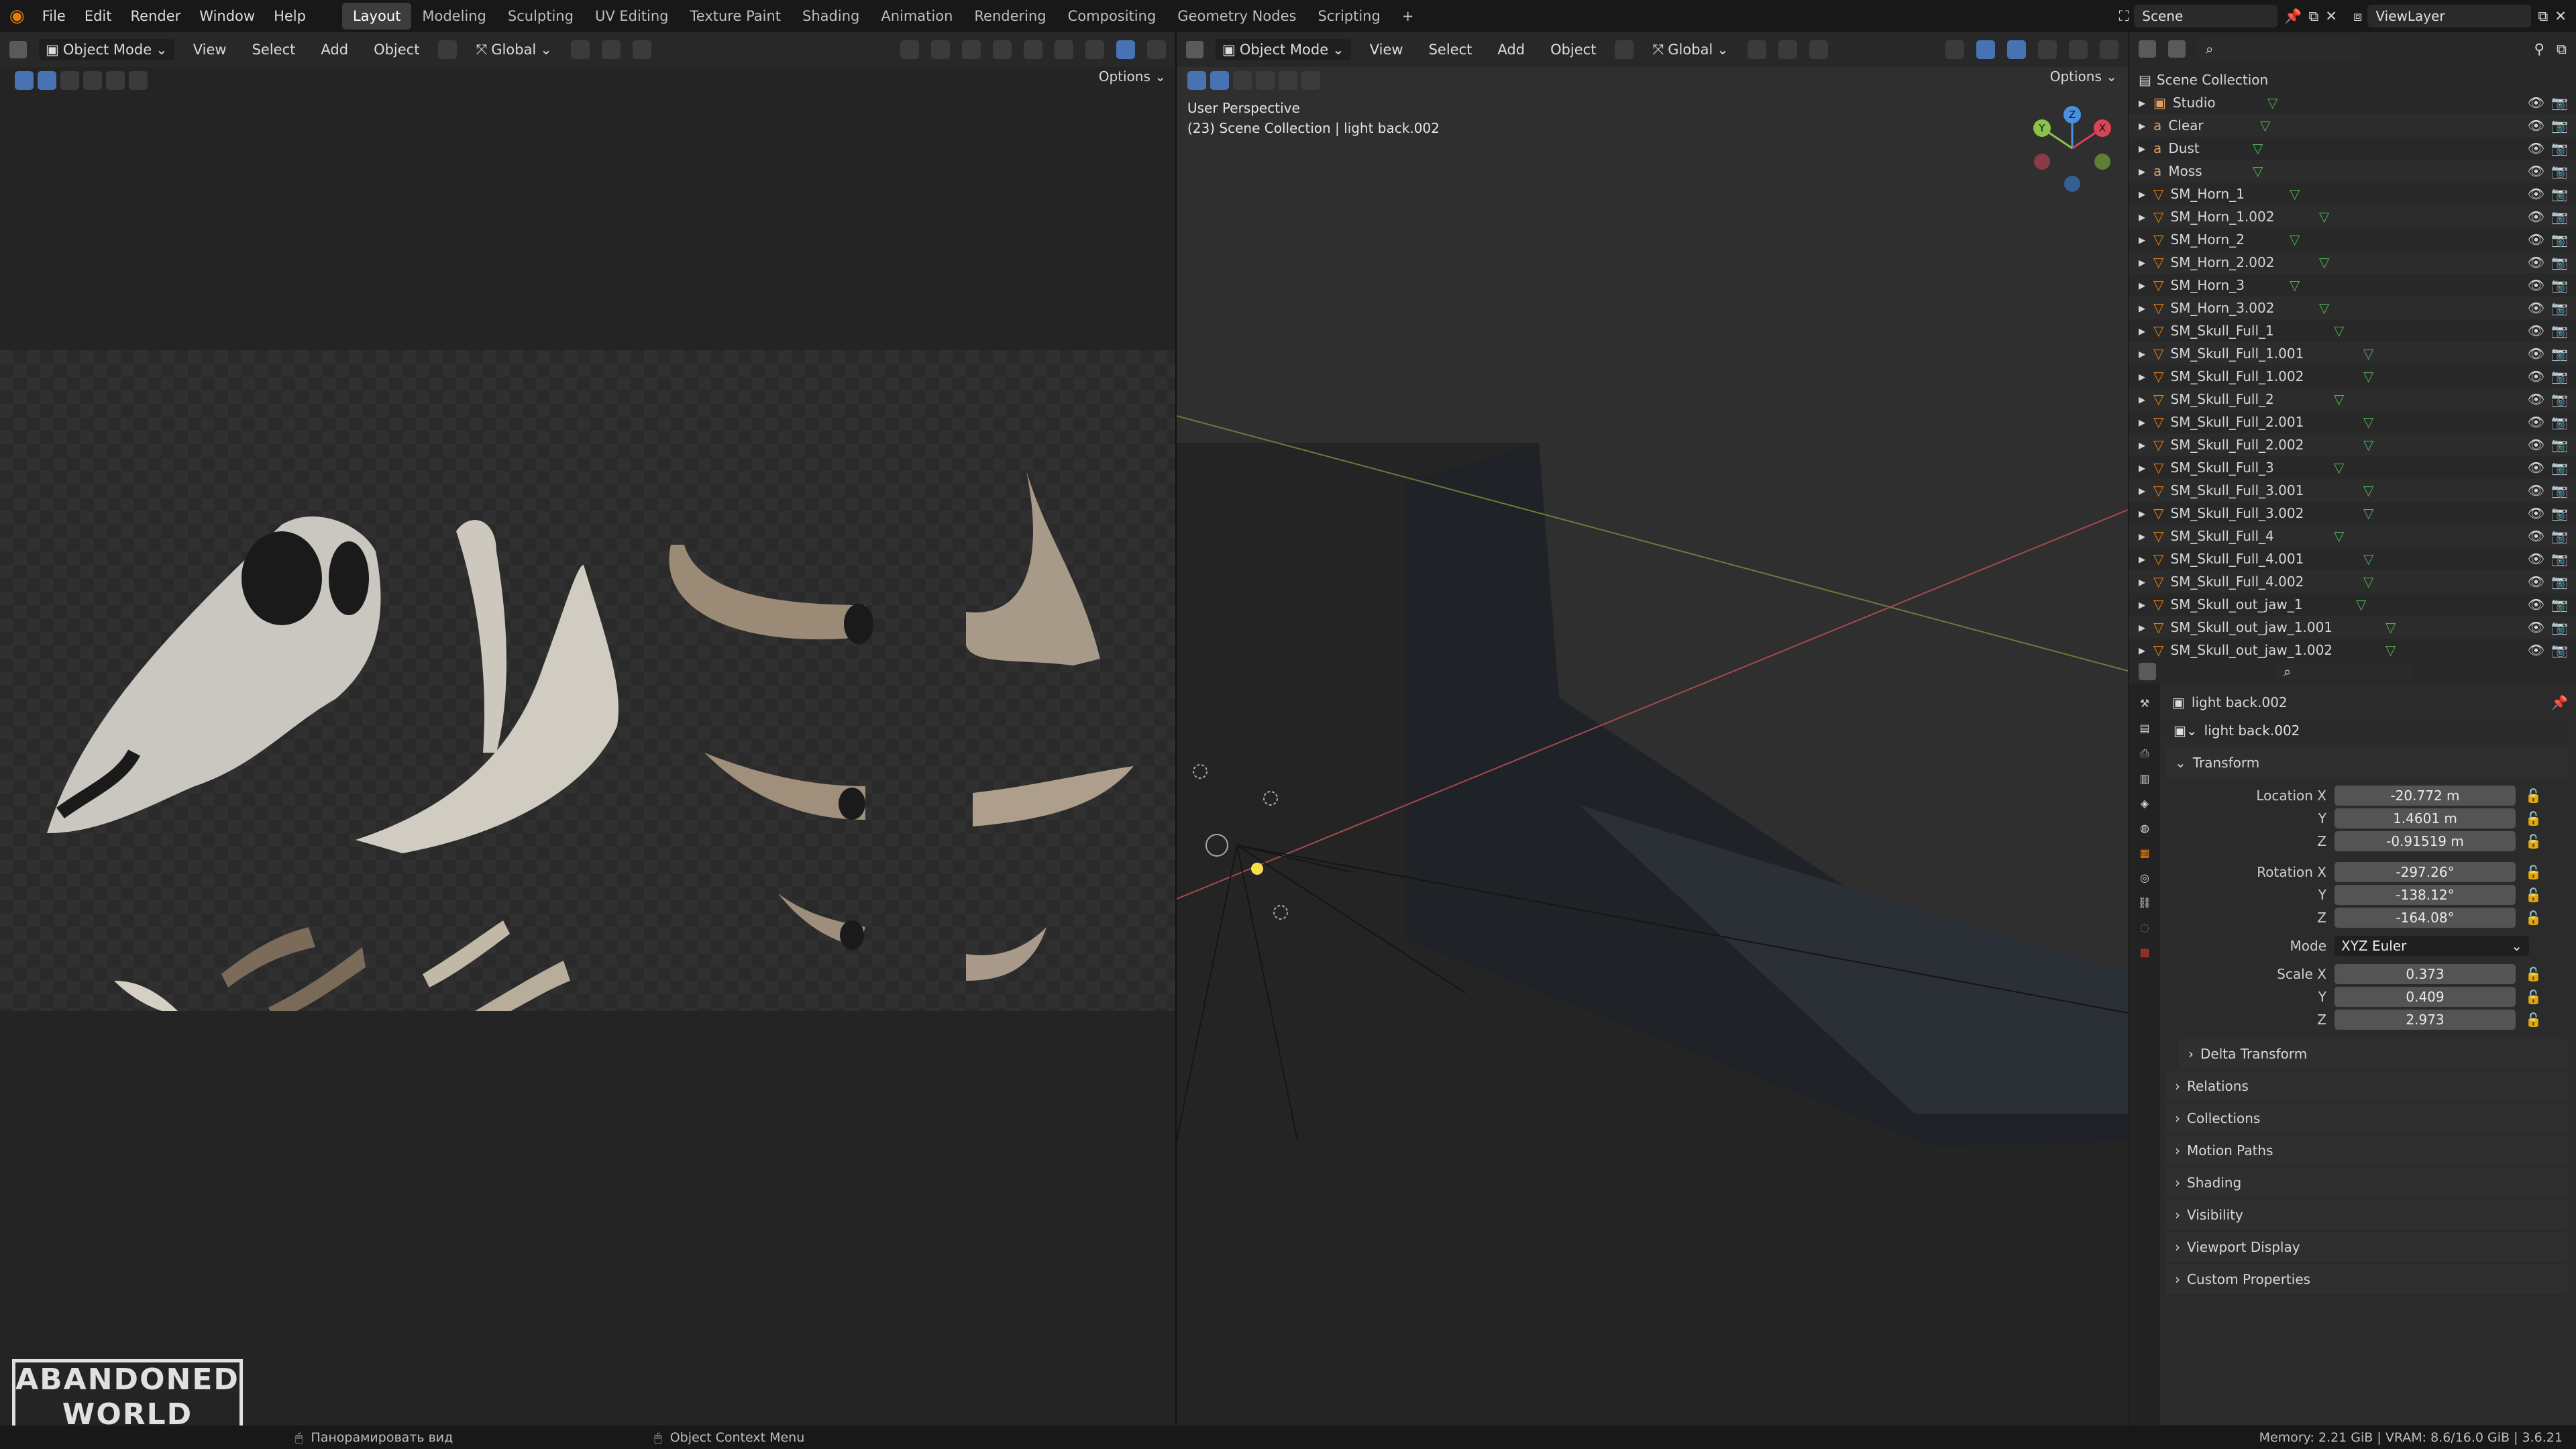 The width and height of the screenshot is (2576, 1449). What do you see at coordinates (1511, 49) in the screenshot?
I see `right-menu-add: Add` at bounding box center [1511, 49].